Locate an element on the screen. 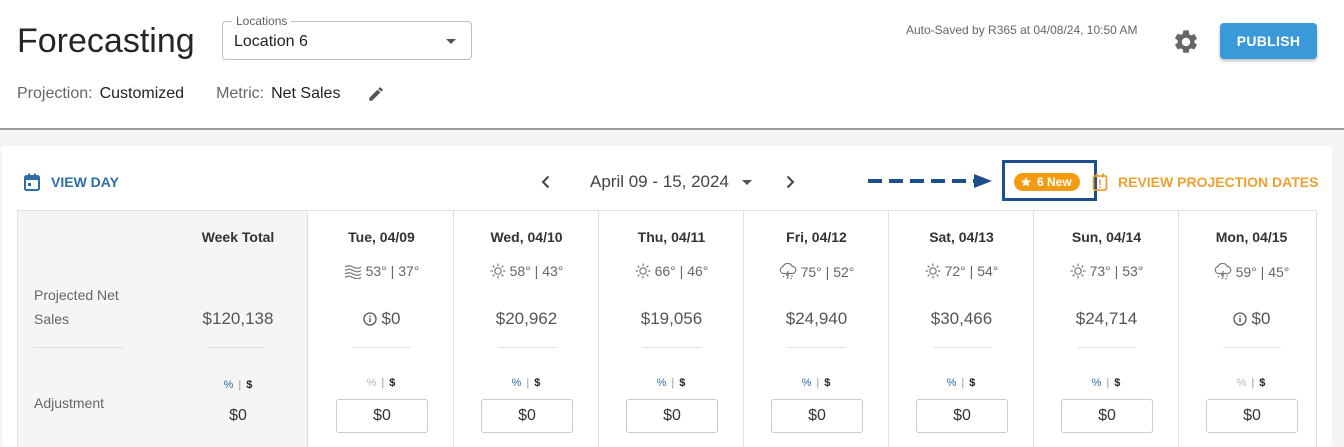 The width and height of the screenshot is (1344, 447). new-dates-badge: 6 New is located at coordinates (1047, 182).